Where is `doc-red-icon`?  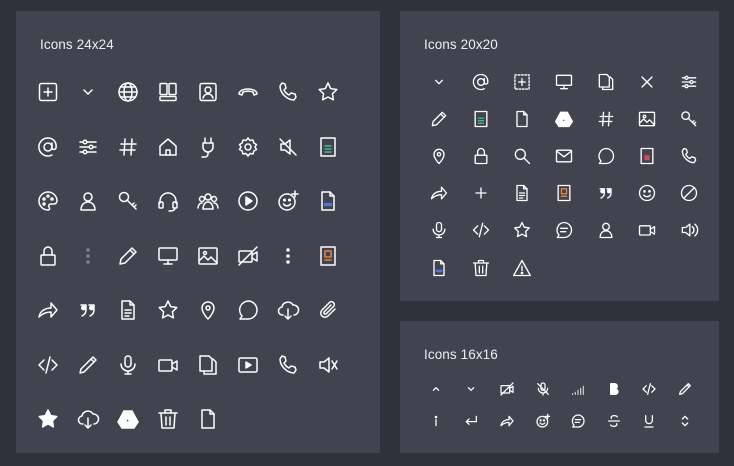 doc-red-icon is located at coordinates (647, 156).